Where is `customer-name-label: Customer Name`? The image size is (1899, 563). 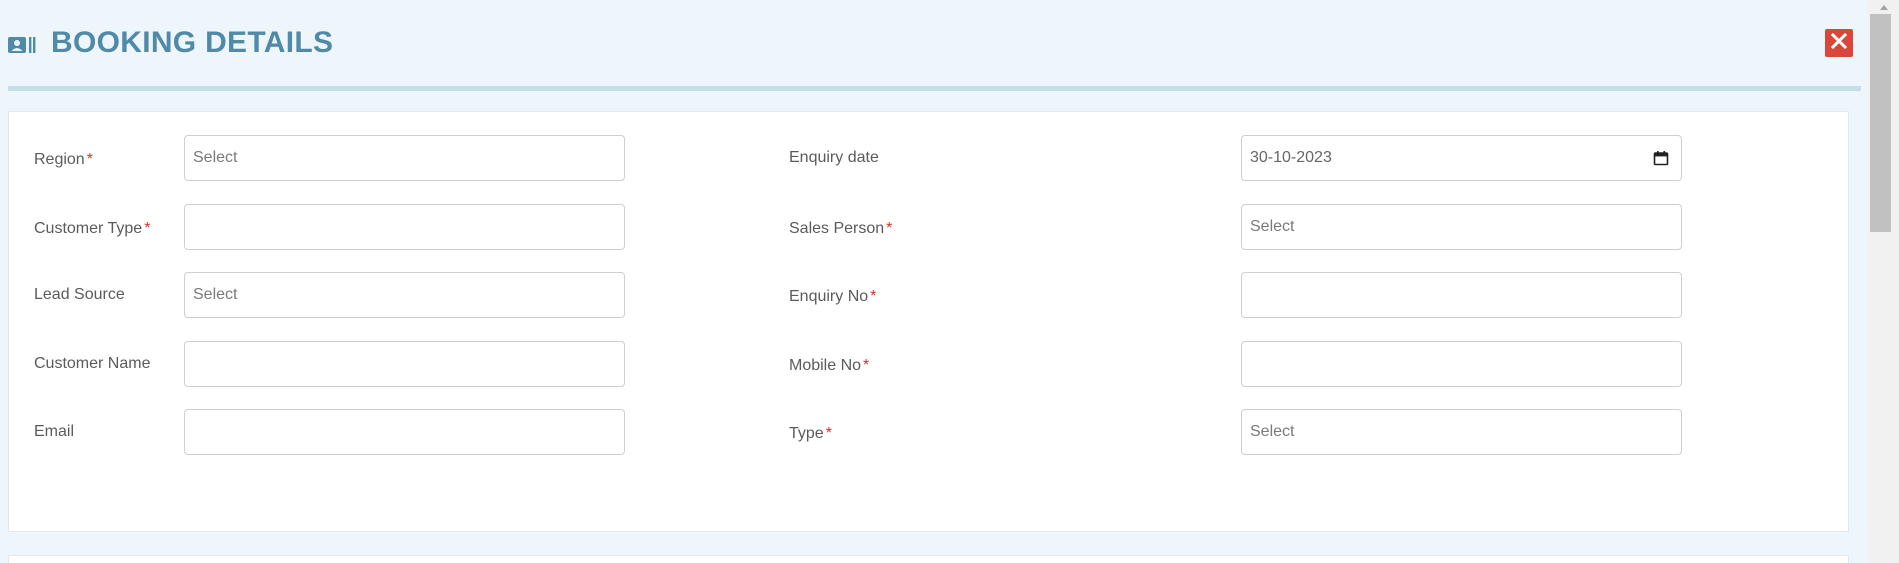 customer-name-label: Customer Name is located at coordinates (92, 363).